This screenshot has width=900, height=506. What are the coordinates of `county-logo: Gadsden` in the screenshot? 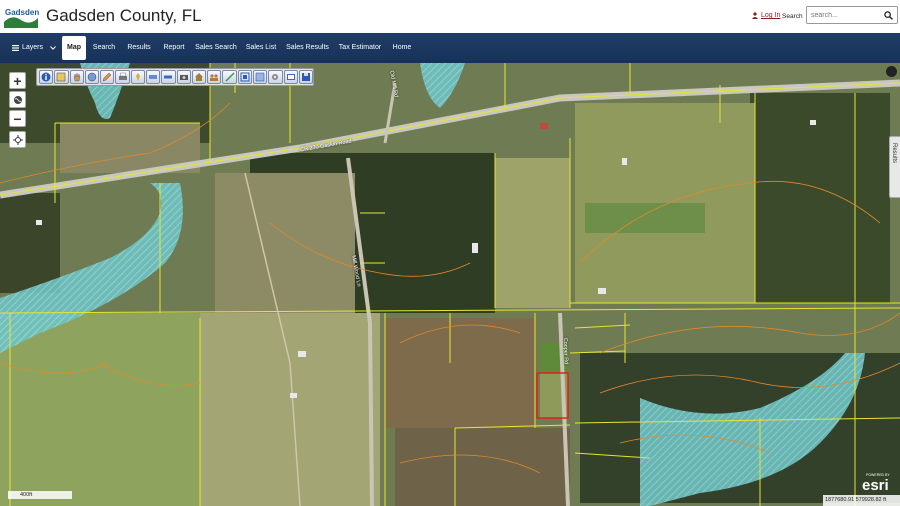 It's located at (21, 17).